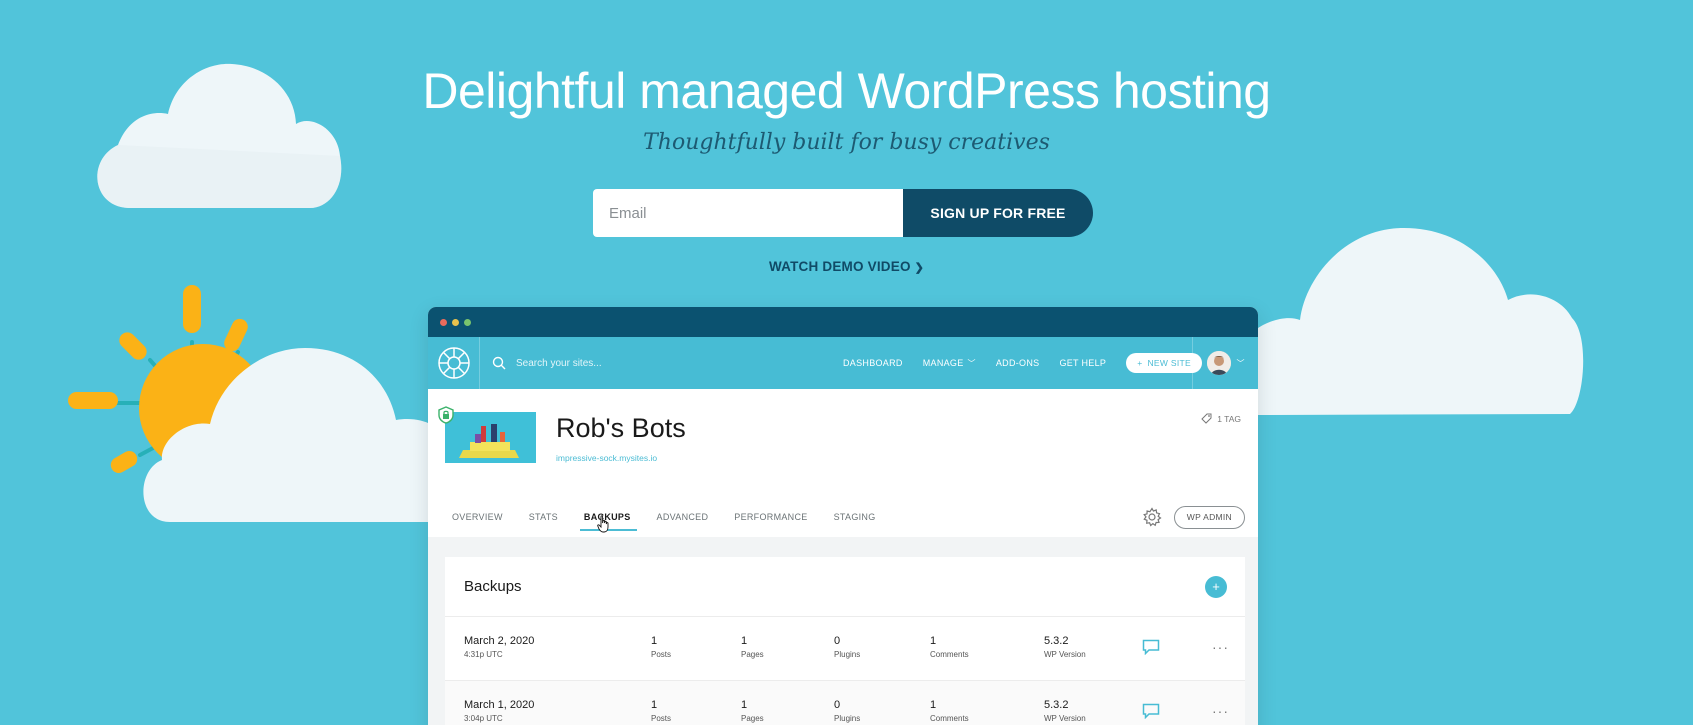 The width and height of the screenshot is (1693, 725). Describe the element at coordinates (621, 428) in the screenshot. I see `site-title: Rob's Bots` at that location.